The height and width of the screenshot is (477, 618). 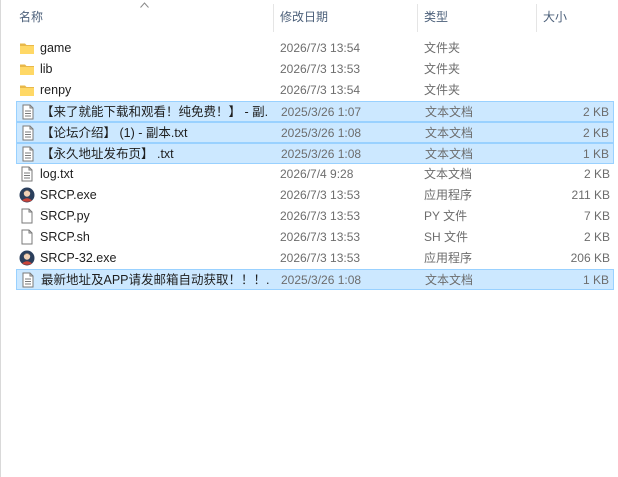 I want to click on file-type: PY 文件, so click(x=446, y=216).